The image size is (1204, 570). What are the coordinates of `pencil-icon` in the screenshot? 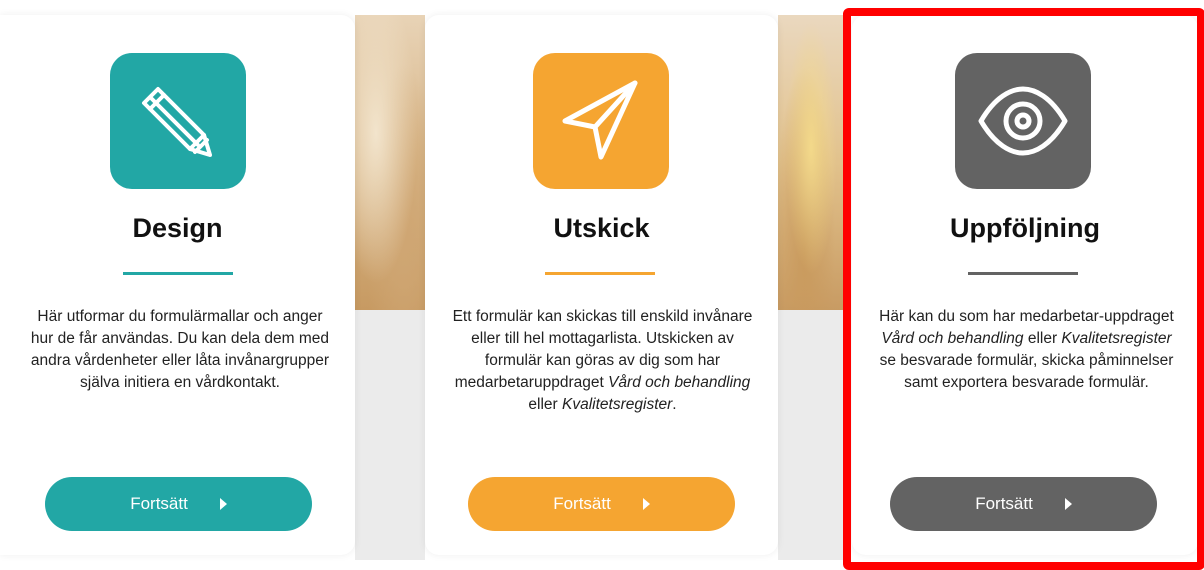 It's located at (177, 122).